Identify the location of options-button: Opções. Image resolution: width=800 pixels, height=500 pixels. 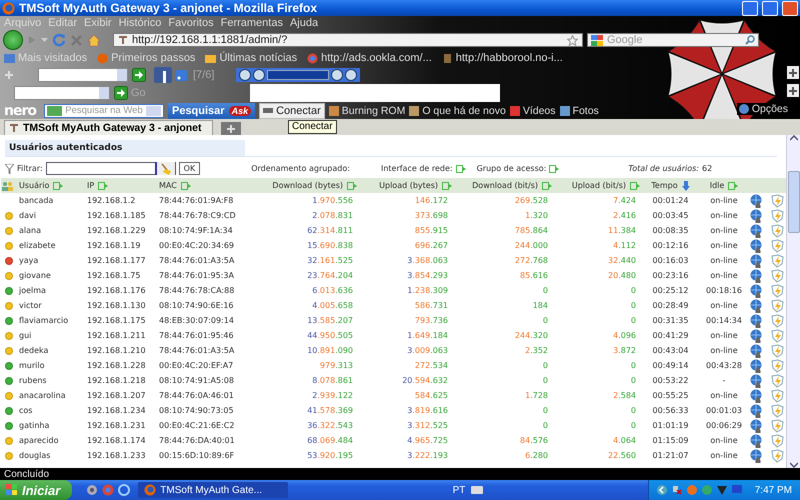
(763, 109).